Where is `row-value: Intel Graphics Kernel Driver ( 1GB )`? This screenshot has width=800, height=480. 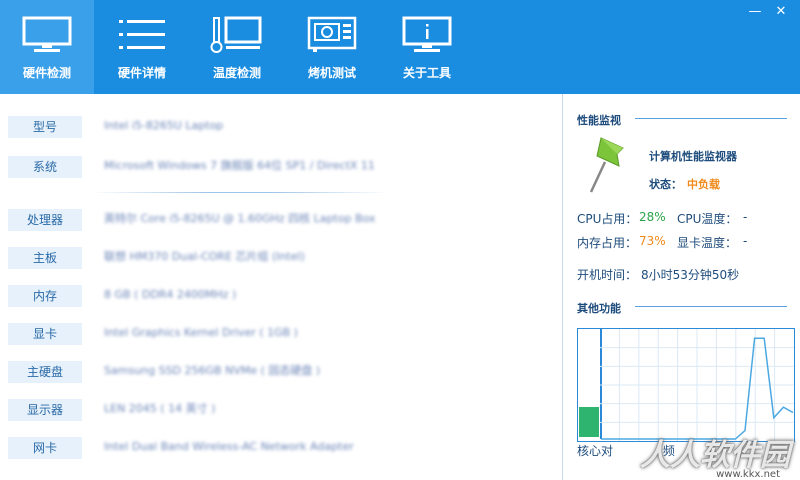
row-value: Intel Graphics Kernel Driver ( 1GB ) is located at coordinates (201, 332).